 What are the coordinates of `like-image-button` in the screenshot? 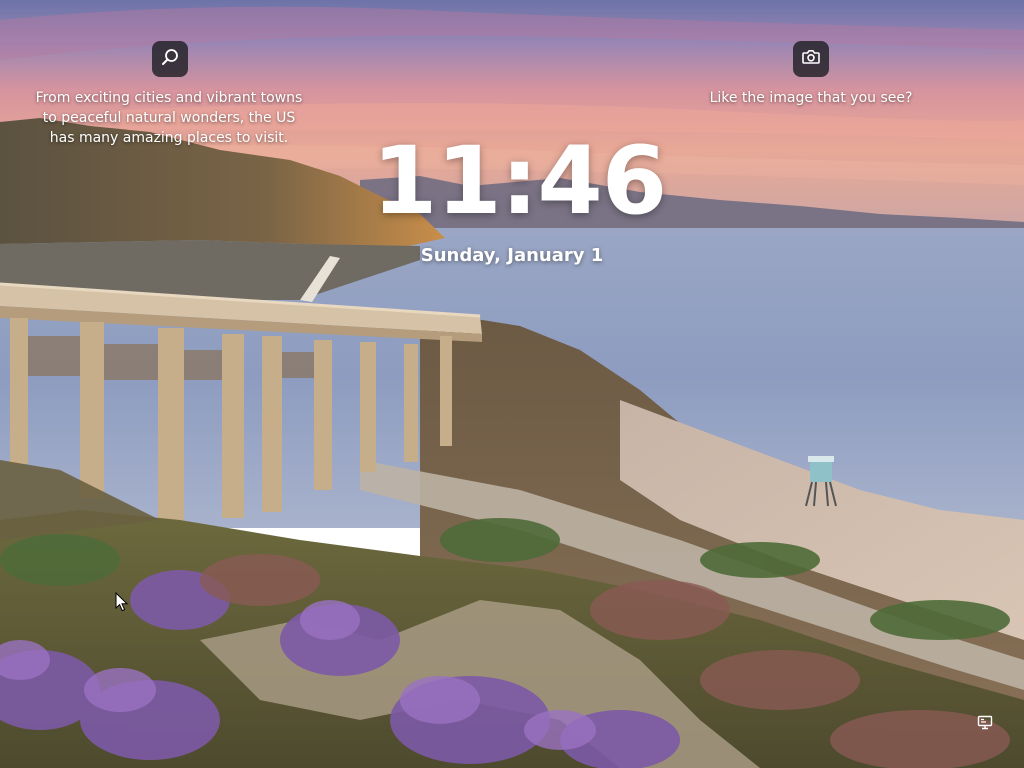 It's located at (811, 59).